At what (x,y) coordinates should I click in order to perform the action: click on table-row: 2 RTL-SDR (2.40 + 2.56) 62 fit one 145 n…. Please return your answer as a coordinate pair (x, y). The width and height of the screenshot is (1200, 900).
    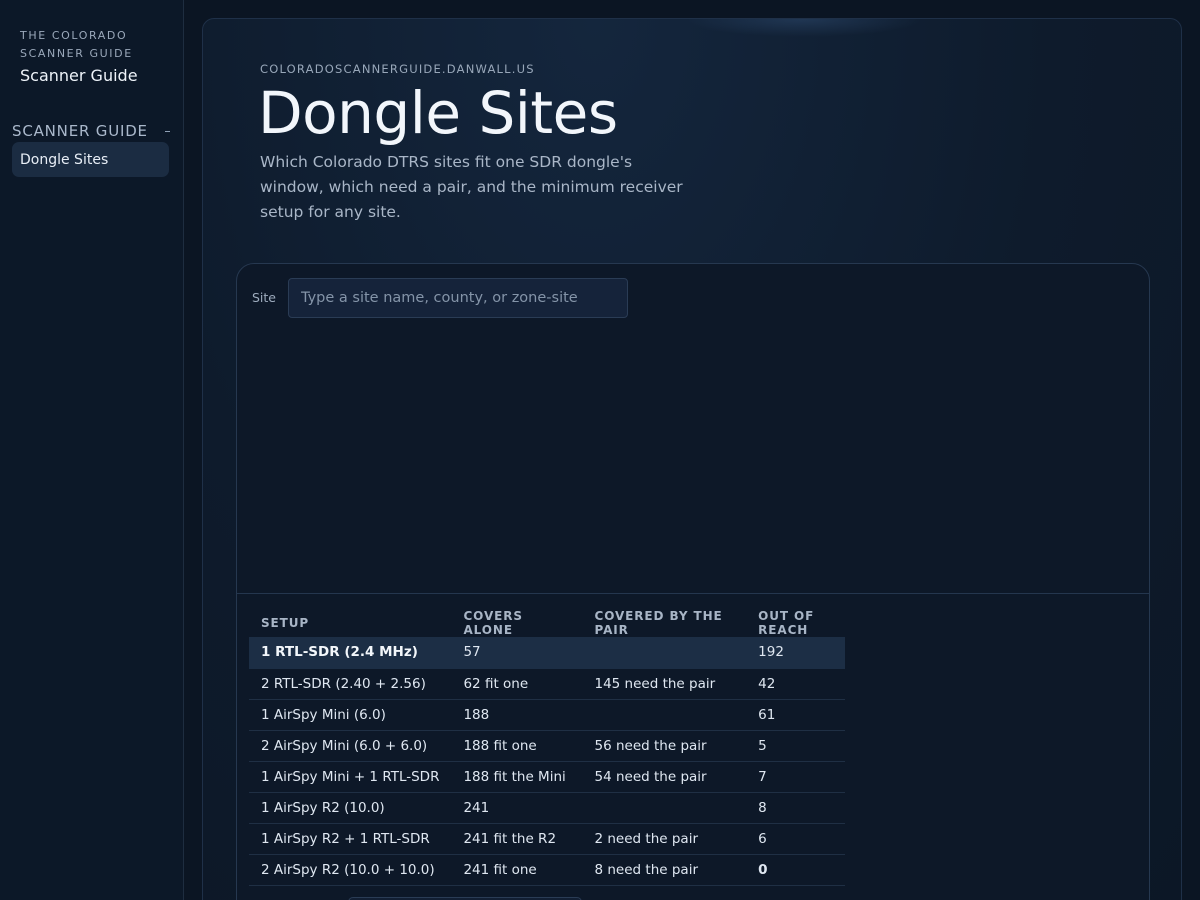
    Looking at the image, I should click on (547, 684).